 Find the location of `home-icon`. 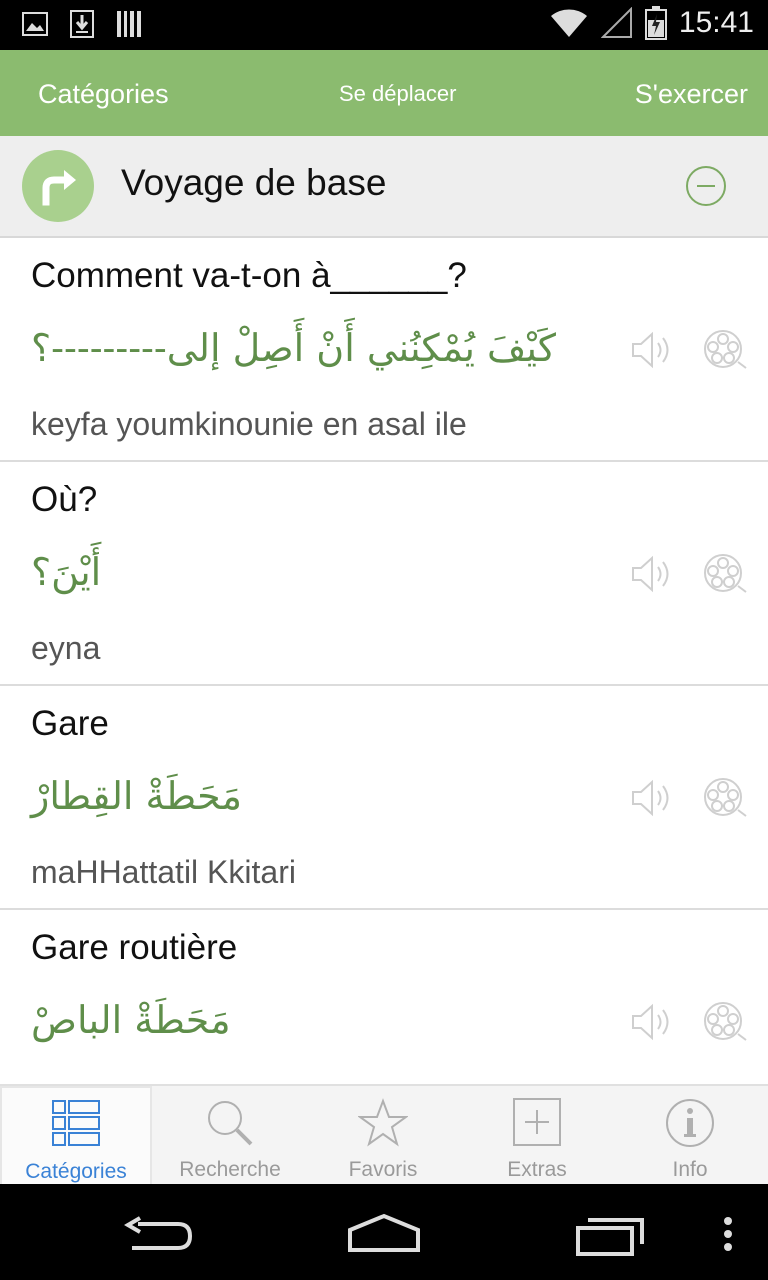

home-icon is located at coordinates (384, 1232).